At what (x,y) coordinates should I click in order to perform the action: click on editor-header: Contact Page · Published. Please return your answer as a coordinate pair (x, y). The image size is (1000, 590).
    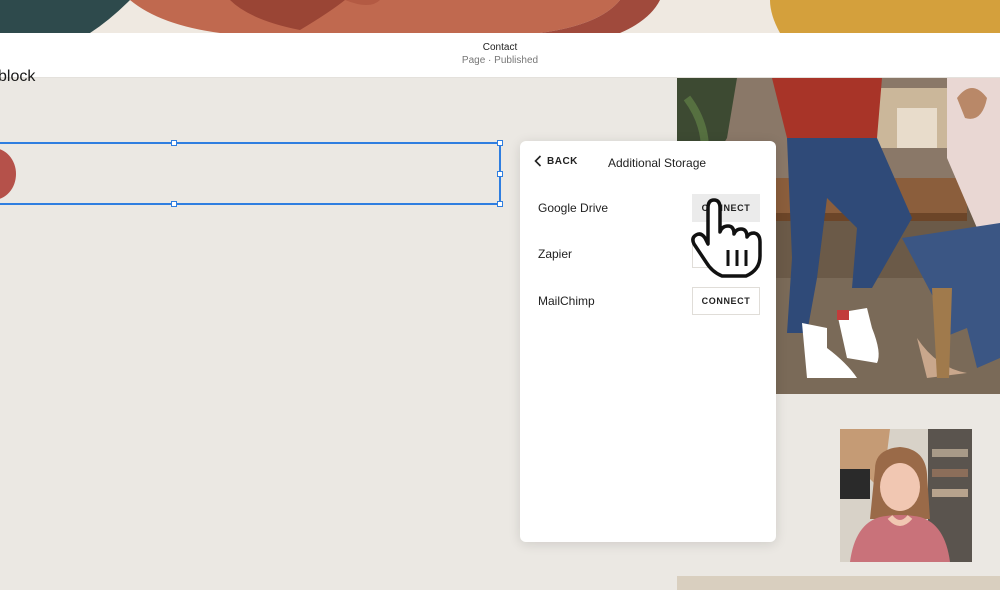
    Looking at the image, I should click on (500, 55).